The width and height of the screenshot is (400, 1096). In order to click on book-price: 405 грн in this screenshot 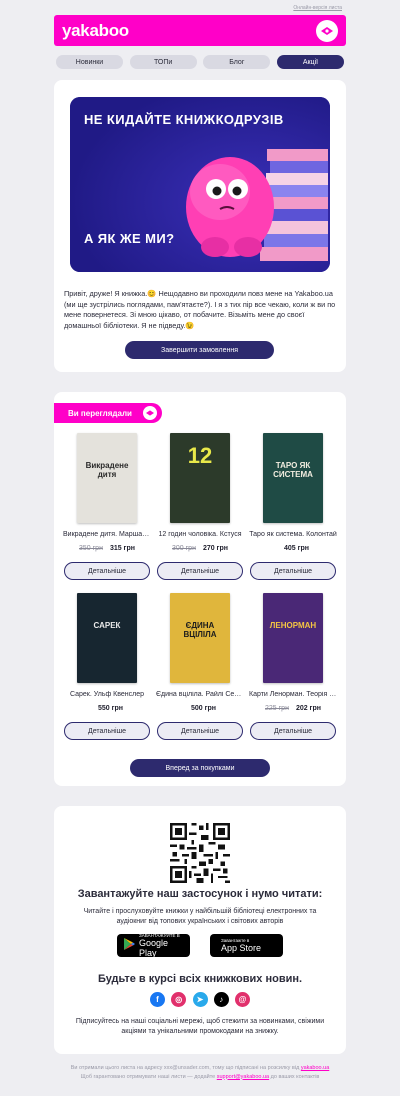, I will do `click(293, 549)`.